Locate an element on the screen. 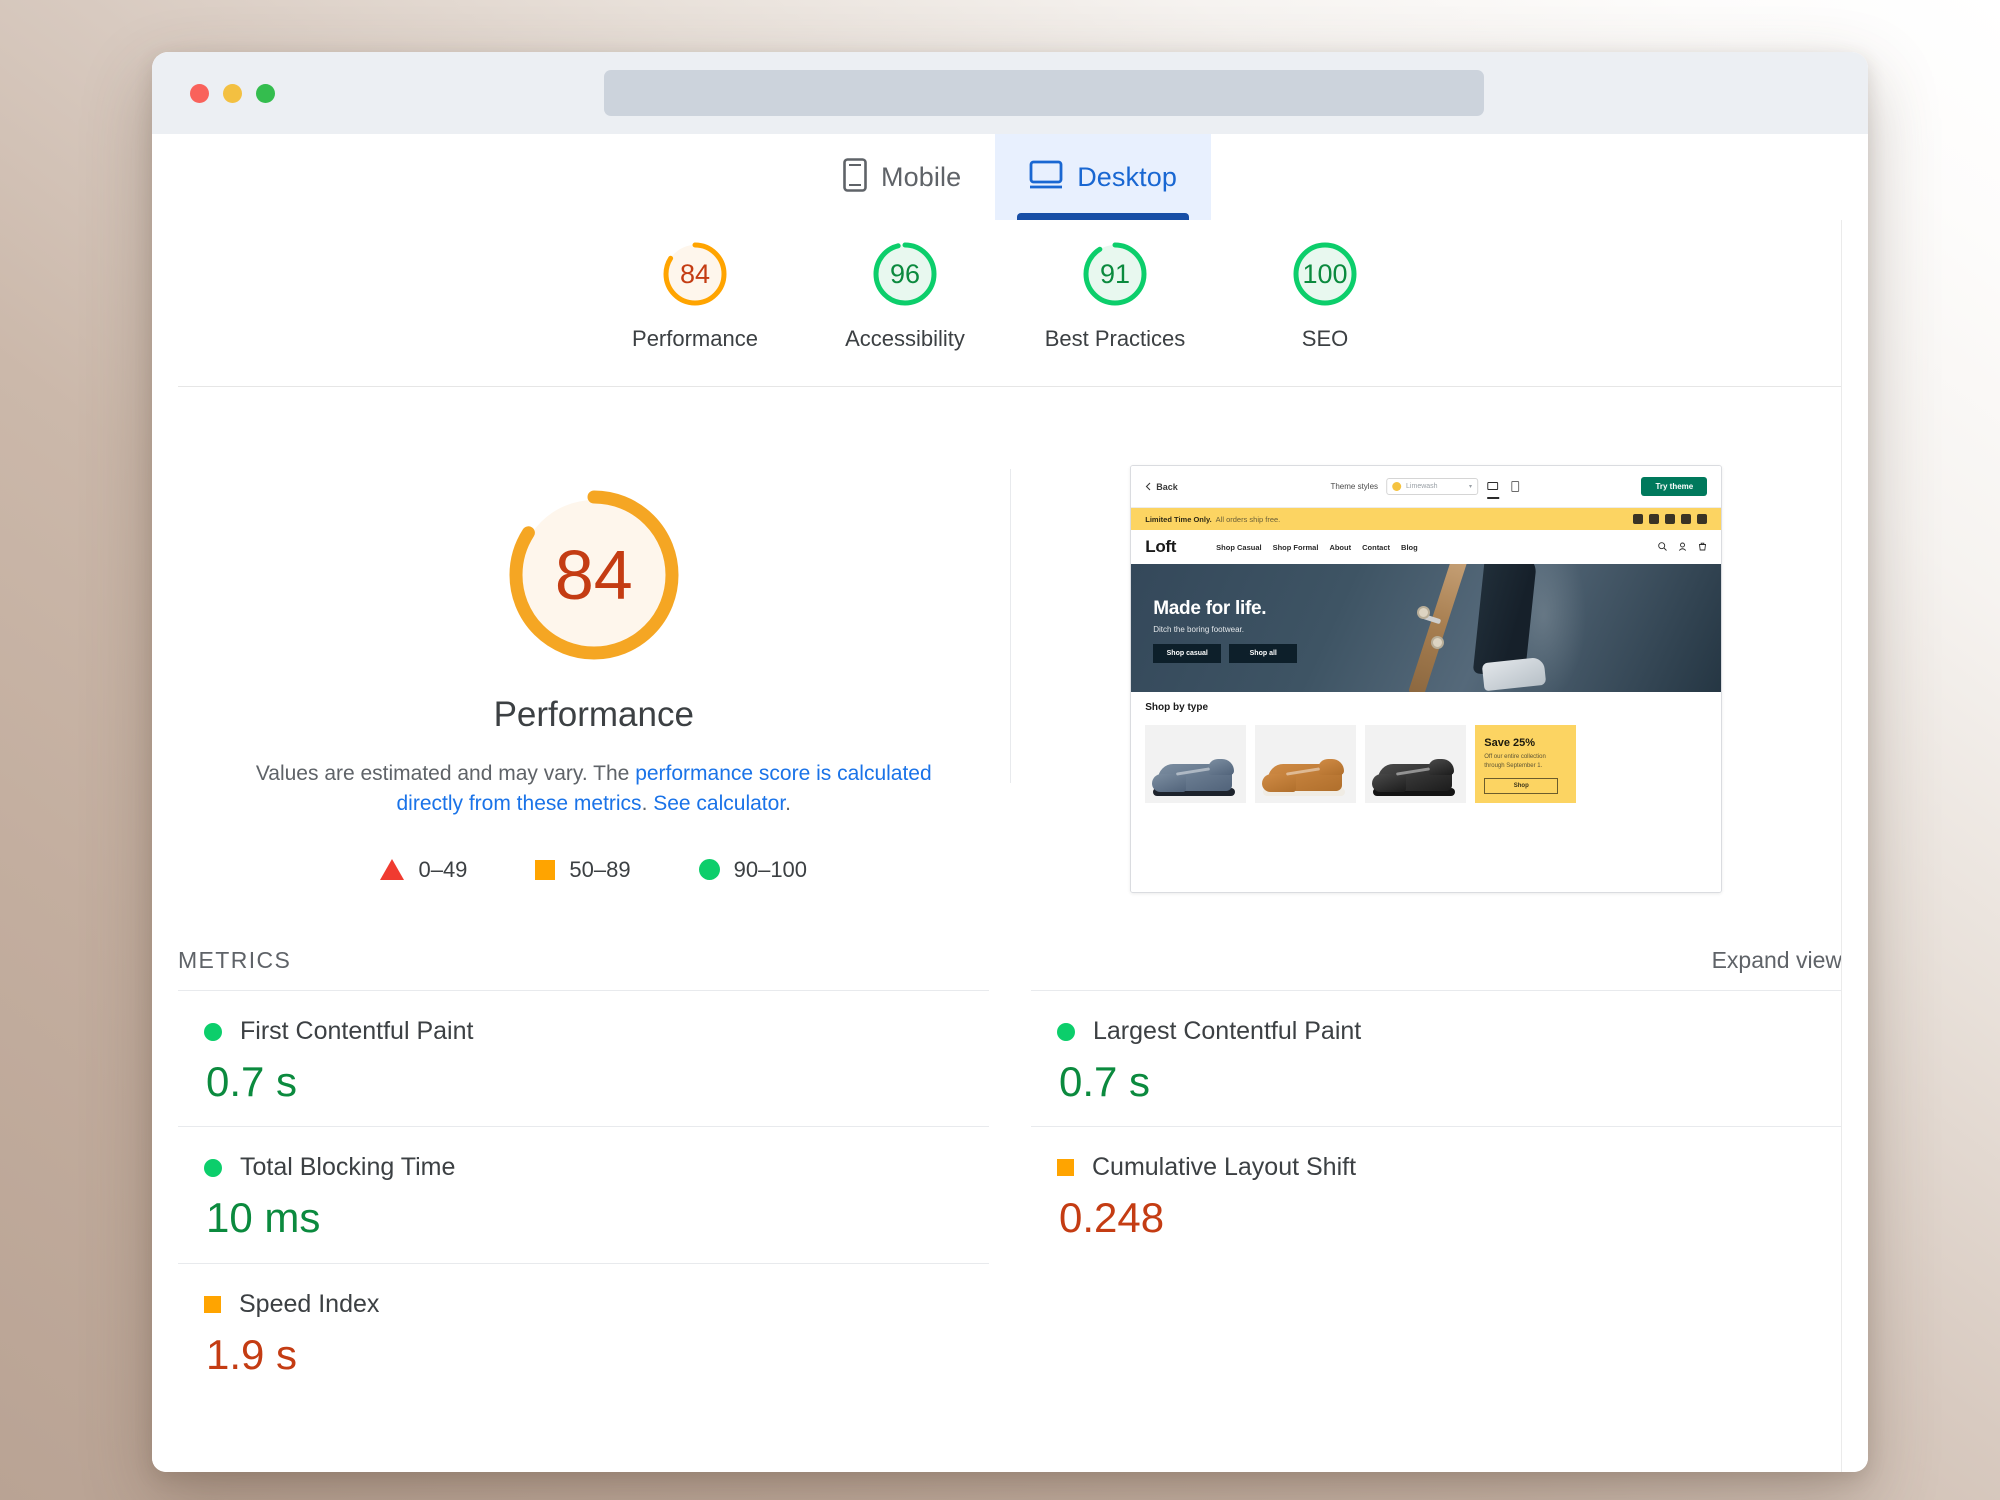 The height and width of the screenshot is (1500, 2000). thumb-product-card-tan is located at coordinates (1306, 764).